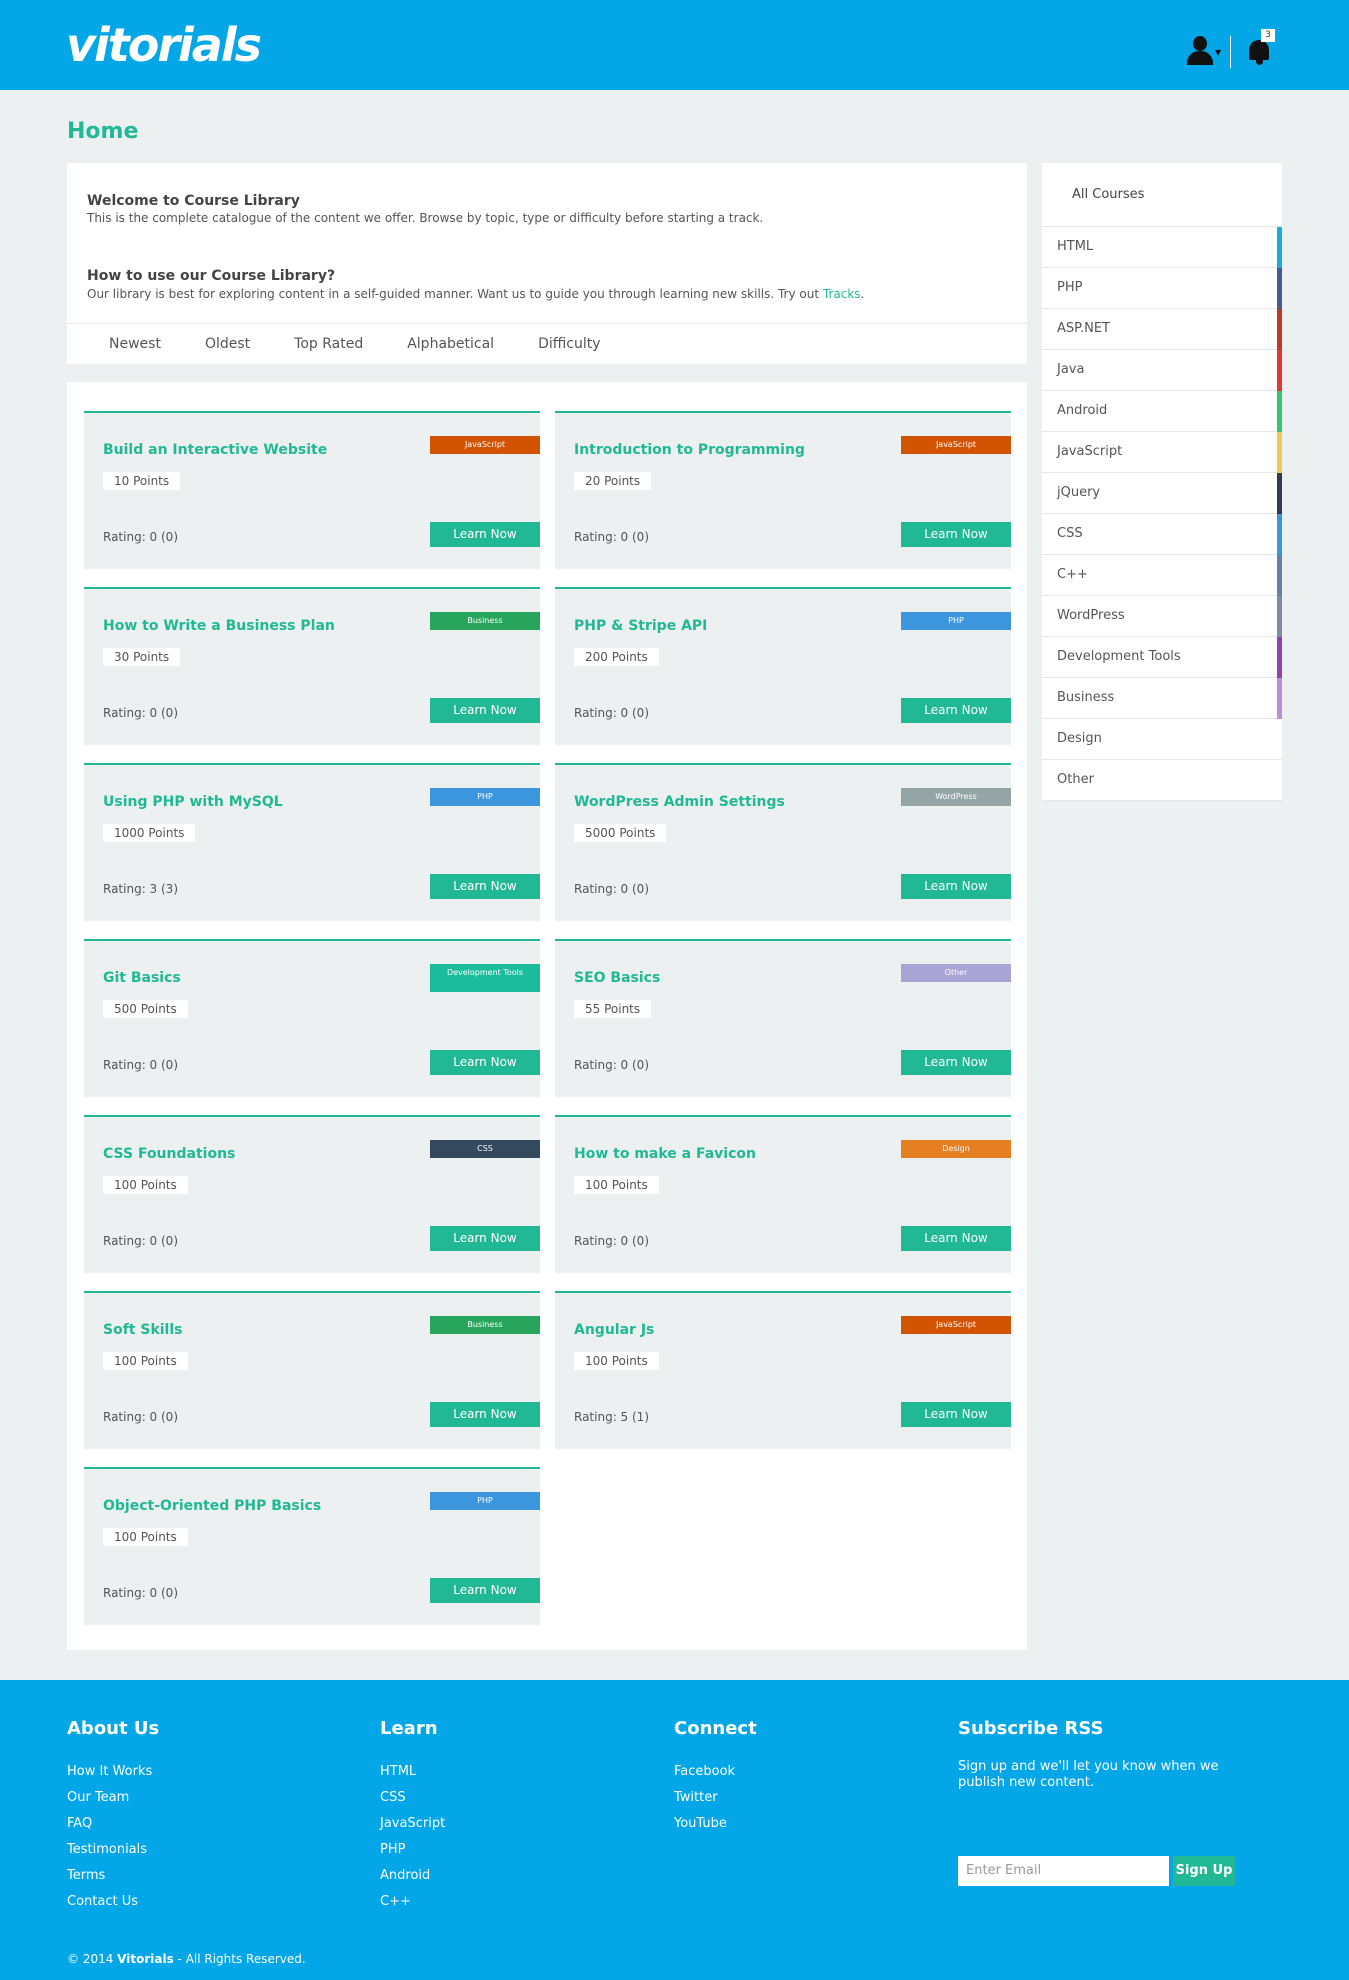  What do you see at coordinates (1162, 195) in the screenshot?
I see `sidebar-item-all-courses: All Courses` at bounding box center [1162, 195].